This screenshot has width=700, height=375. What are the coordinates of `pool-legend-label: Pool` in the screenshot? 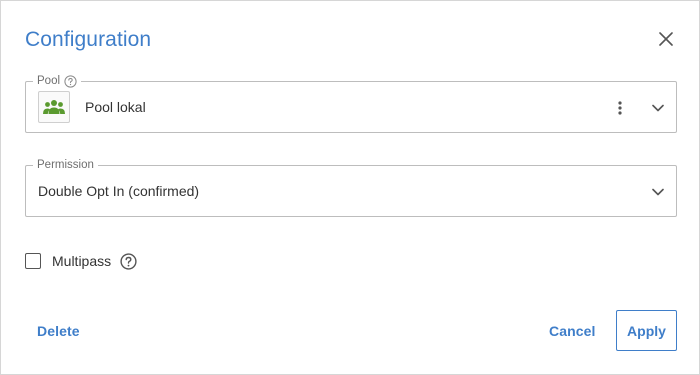 It's located at (49, 81).